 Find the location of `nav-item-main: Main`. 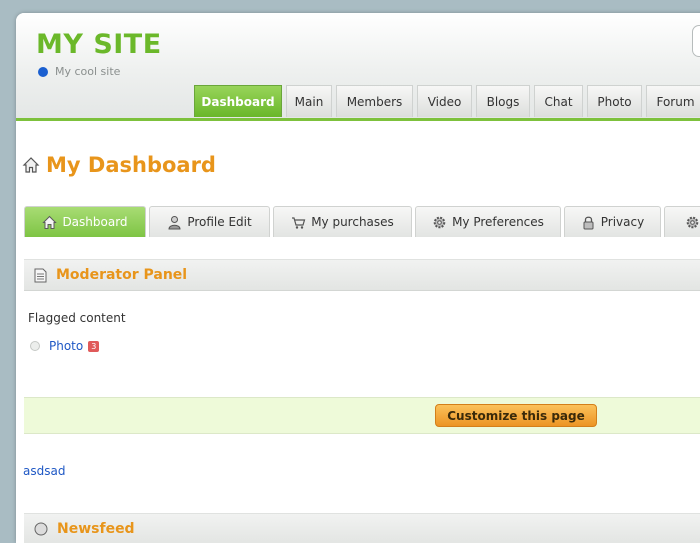

nav-item-main: Main is located at coordinates (309, 101).